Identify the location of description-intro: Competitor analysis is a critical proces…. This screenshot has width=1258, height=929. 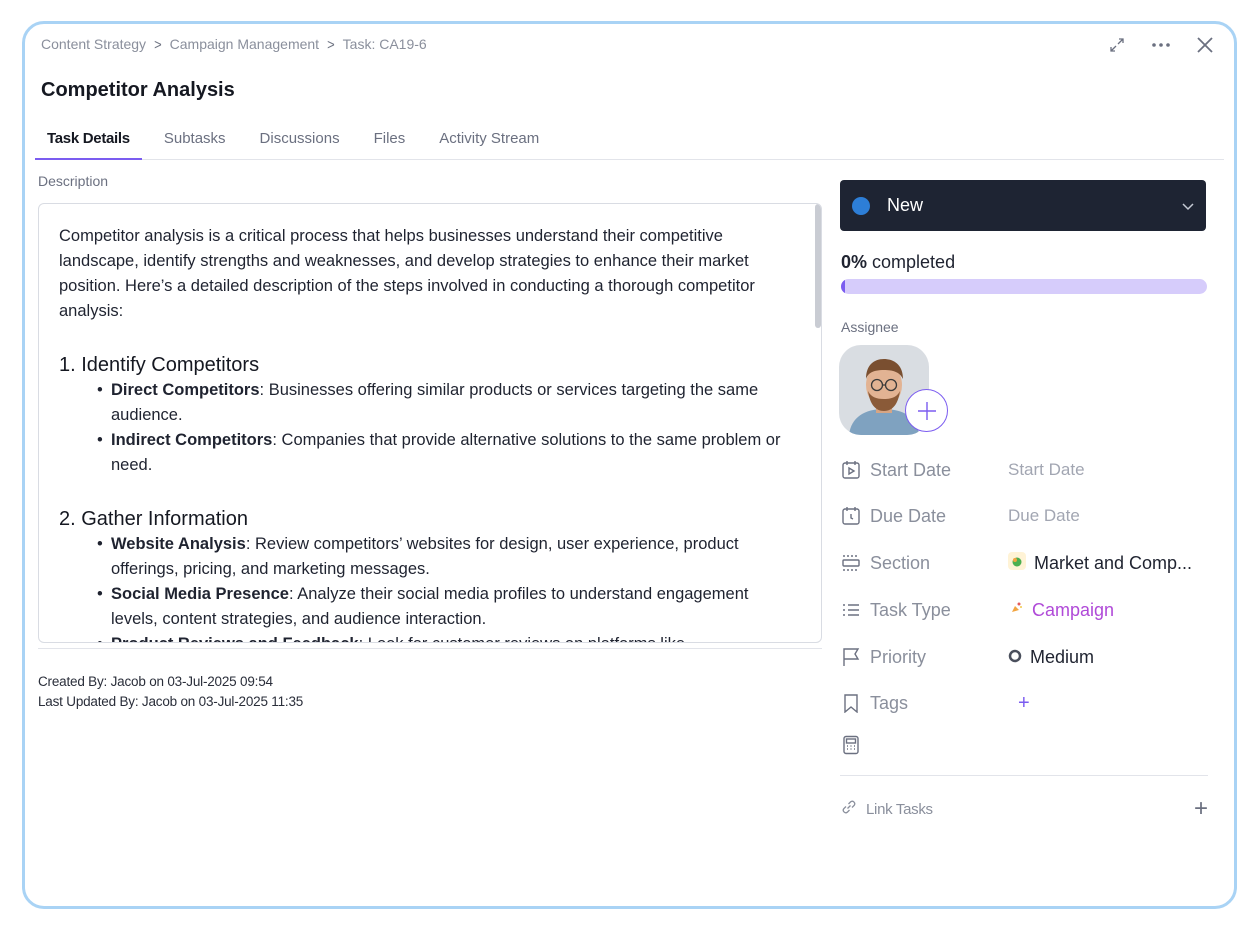
(407, 273).